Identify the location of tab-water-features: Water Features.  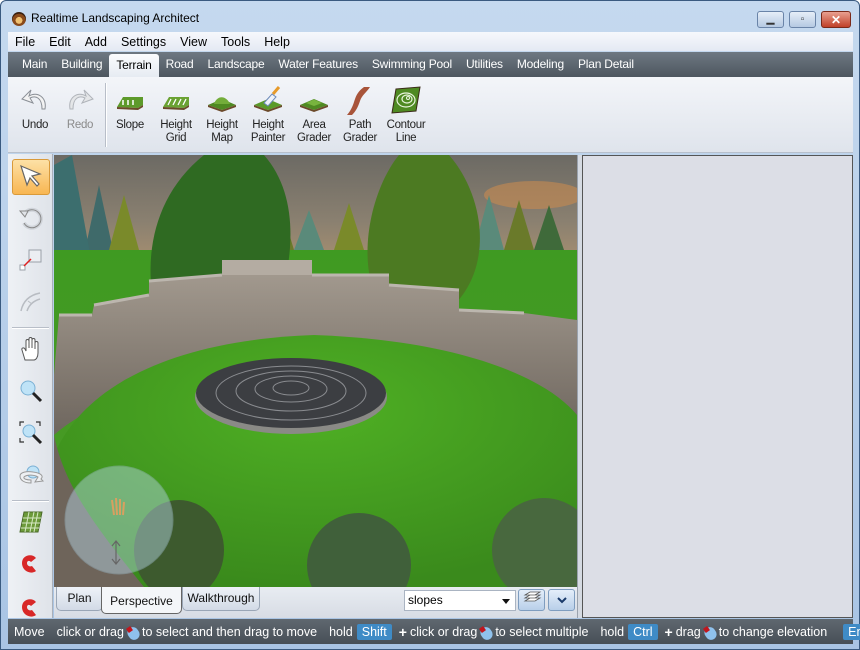
(317, 64).